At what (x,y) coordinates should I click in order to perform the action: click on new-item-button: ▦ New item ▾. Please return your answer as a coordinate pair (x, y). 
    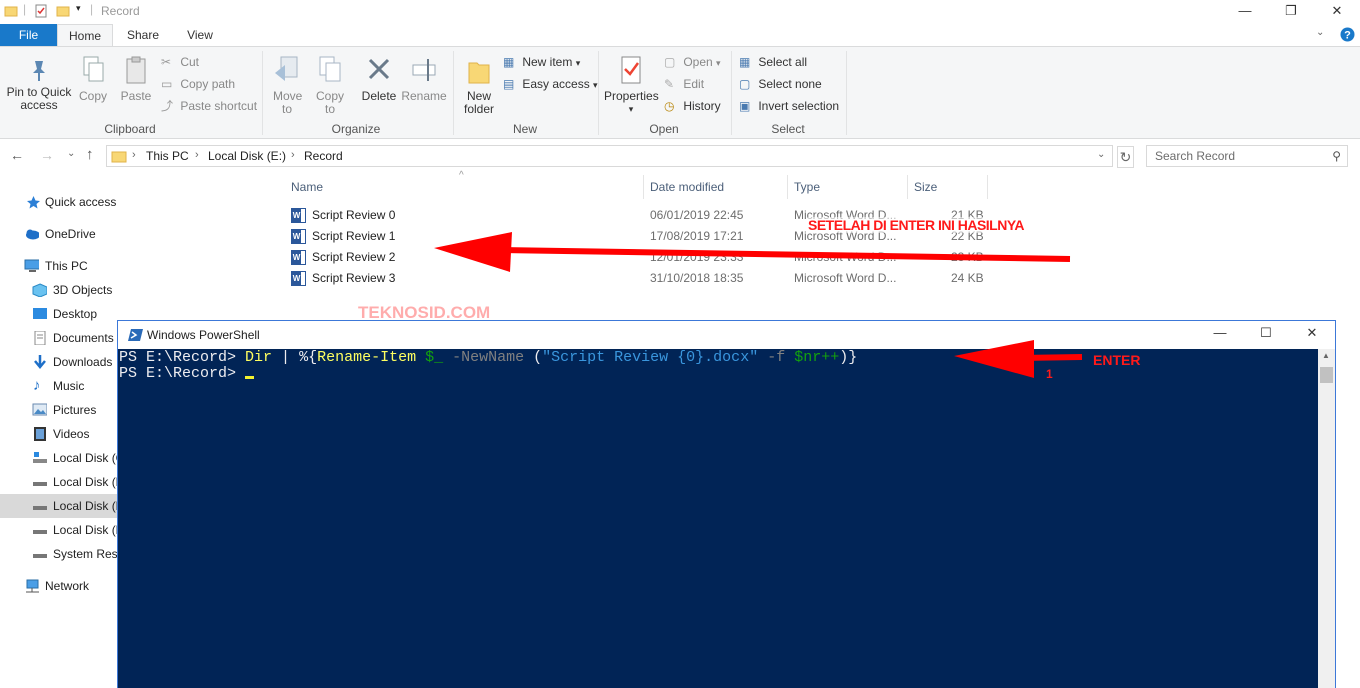
    Looking at the image, I should click on (541, 62).